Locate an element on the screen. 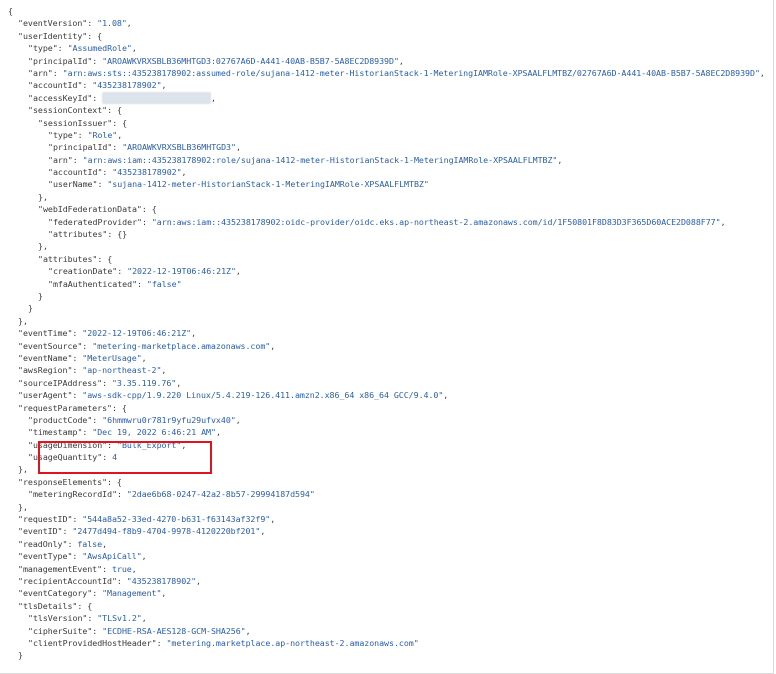 The height and width of the screenshot is (674, 776). json-line: "principalId": "AROAWKVRXSBLB36MHTGD3", is located at coordinates (144, 147).